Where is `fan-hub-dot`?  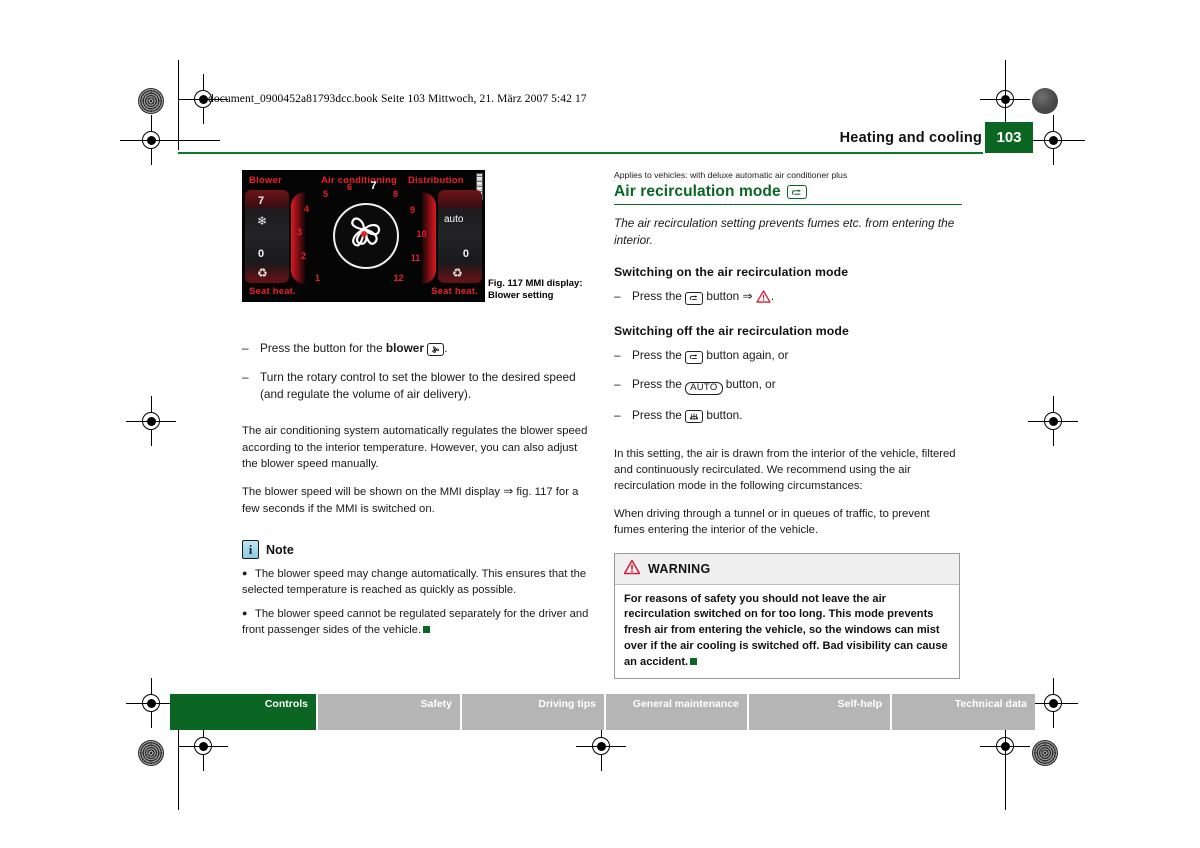 fan-hub-dot is located at coordinates (363, 234).